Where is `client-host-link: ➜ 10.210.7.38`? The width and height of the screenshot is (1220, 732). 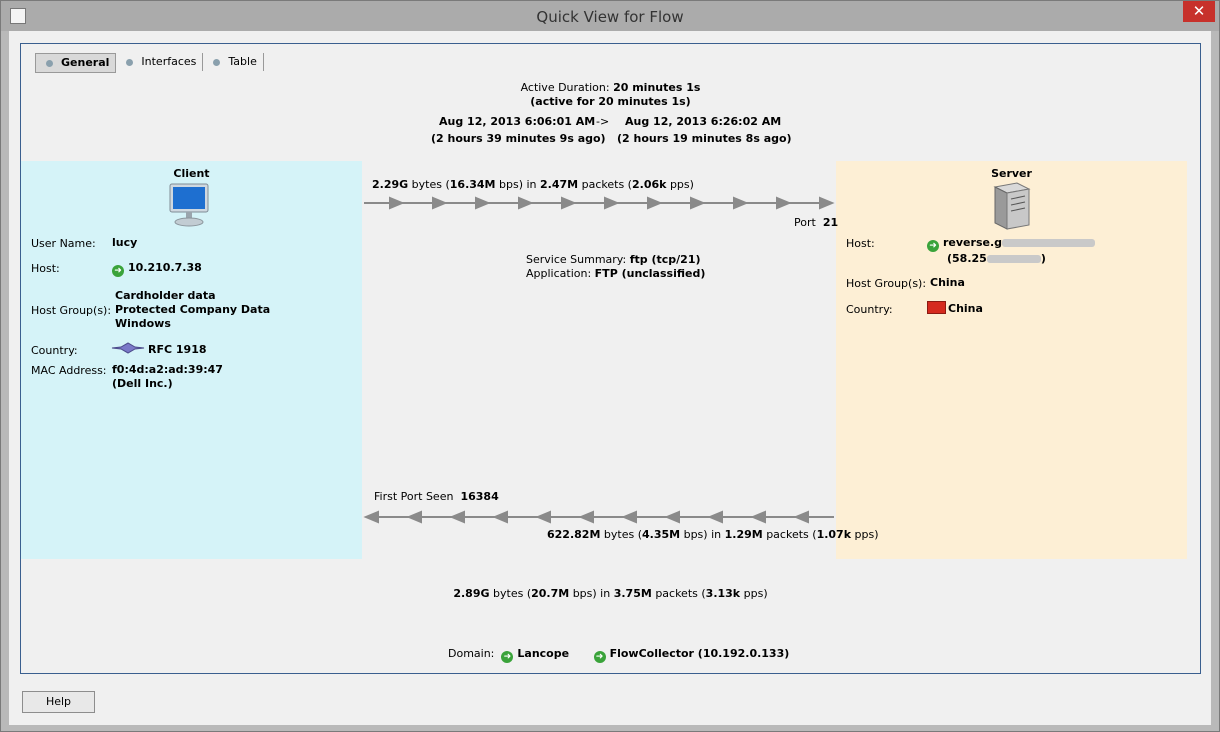
client-host-link: ➜ 10.210.7.38 is located at coordinates (157, 269).